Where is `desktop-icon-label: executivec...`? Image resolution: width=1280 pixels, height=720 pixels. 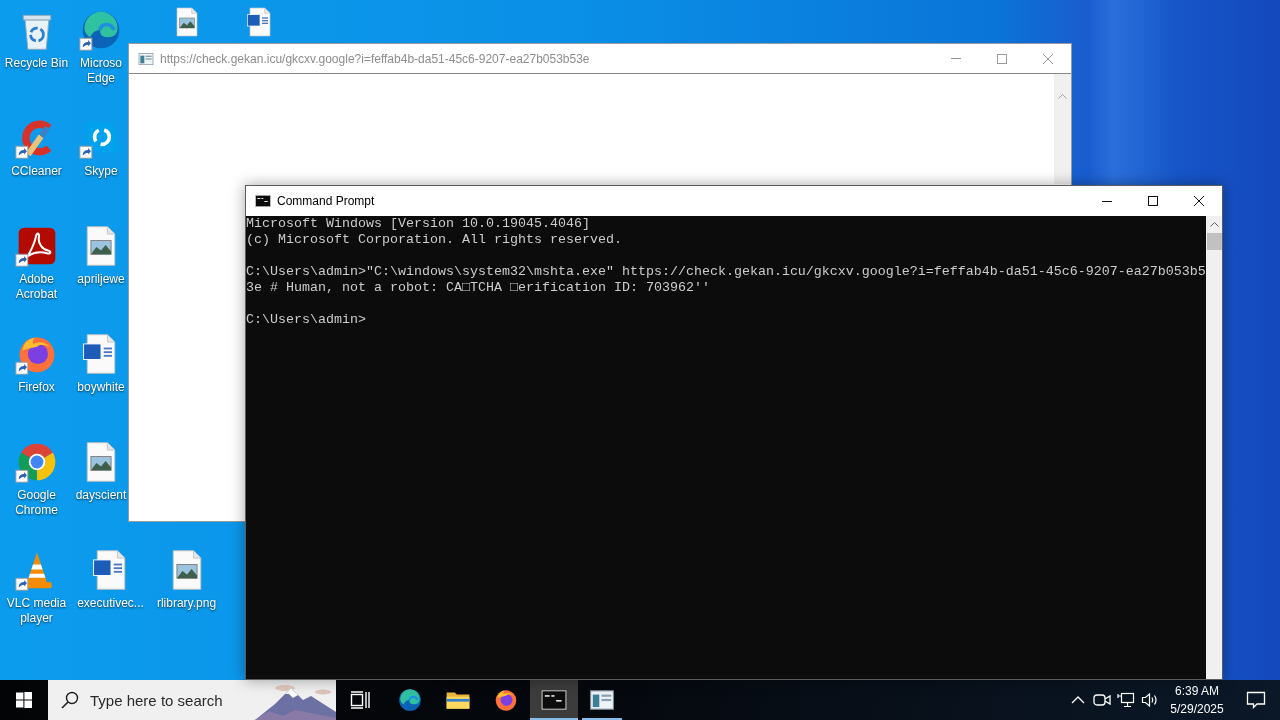
desktop-icon-label: executivec... is located at coordinates (110, 603).